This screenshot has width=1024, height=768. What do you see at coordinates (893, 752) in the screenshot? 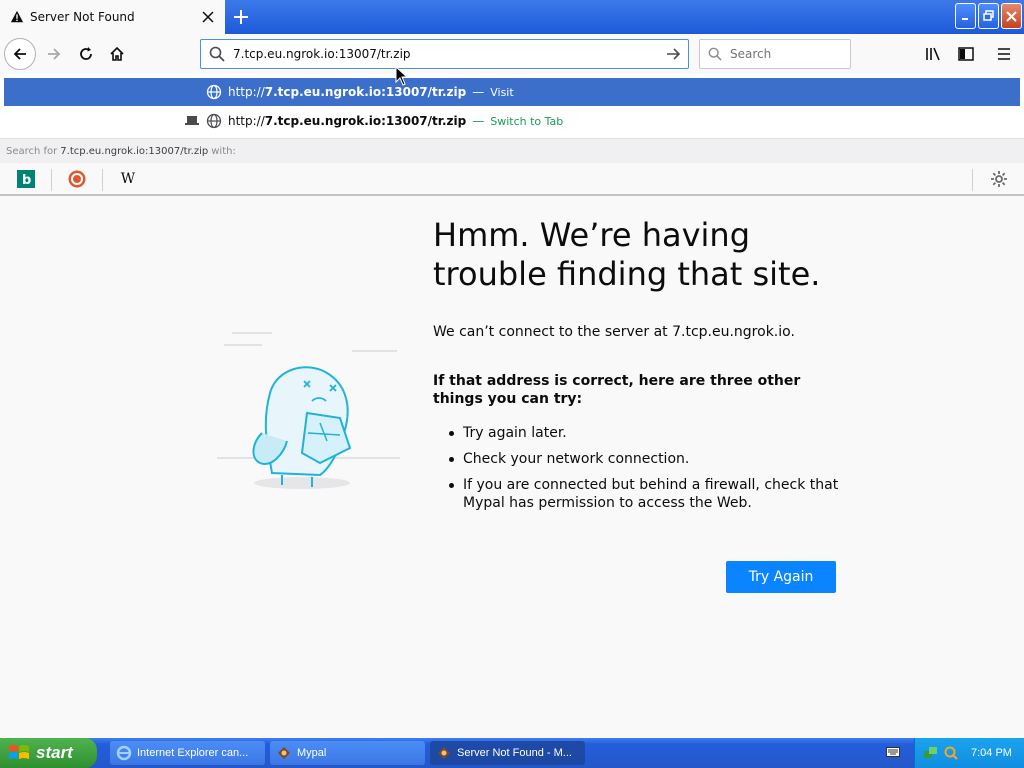
I see `keyboard-icon` at bounding box center [893, 752].